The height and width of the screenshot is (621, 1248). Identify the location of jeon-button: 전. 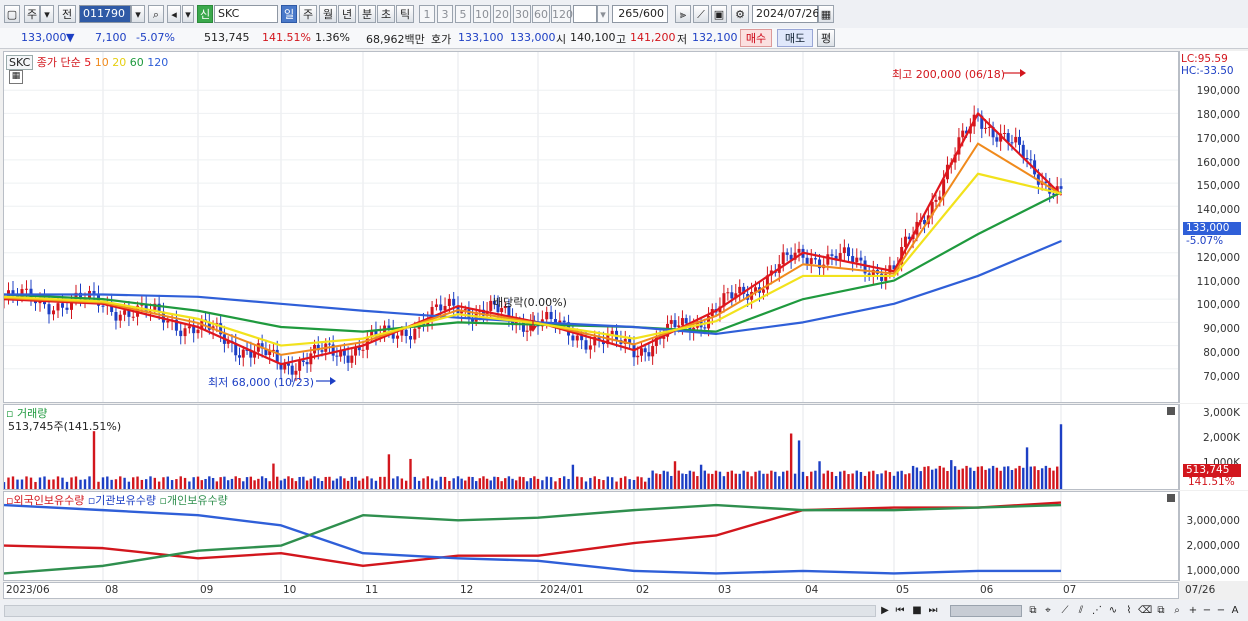
(67, 14).